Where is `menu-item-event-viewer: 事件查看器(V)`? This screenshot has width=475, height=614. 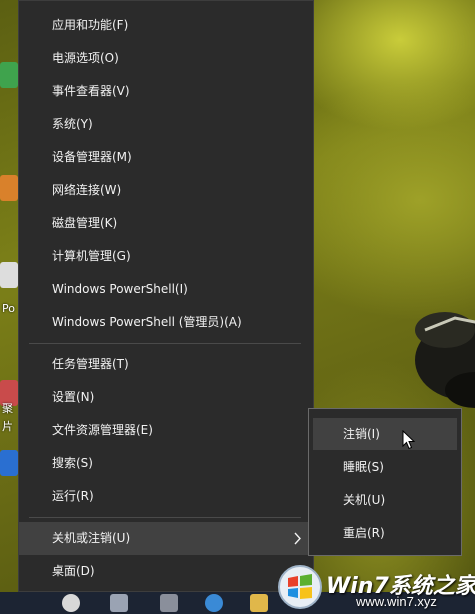 menu-item-event-viewer: 事件查看器(V) is located at coordinates (166, 91).